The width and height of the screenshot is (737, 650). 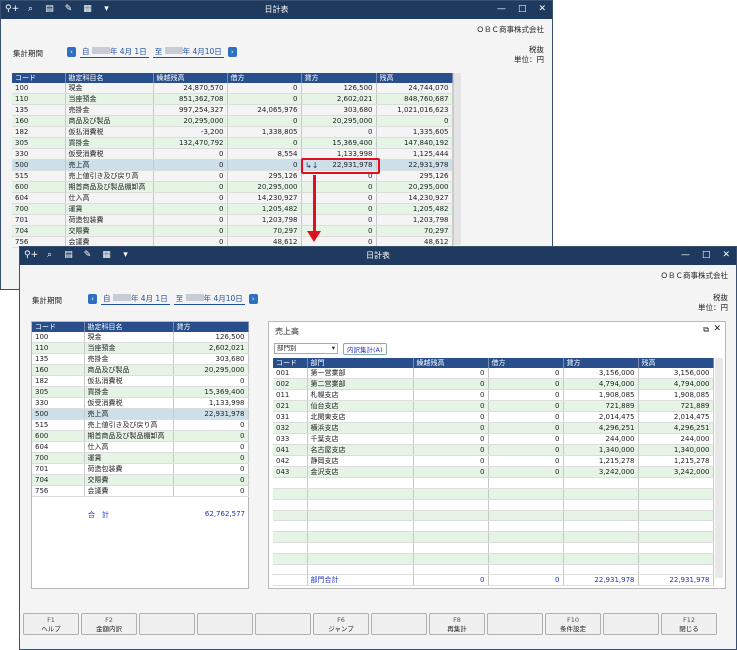 What do you see at coordinates (109, 624) in the screenshot?
I see `function-key-button: F2 金額内訳` at bounding box center [109, 624].